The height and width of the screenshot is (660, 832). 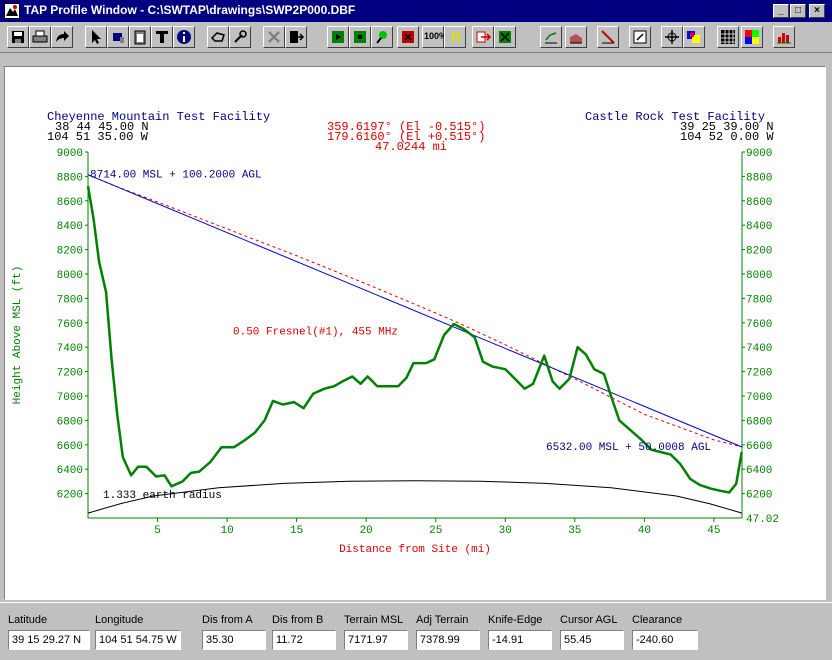 What do you see at coordinates (70, 349) in the screenshot?
I see `y-tick-label-left: 7400` at bounding box center [70, 349].